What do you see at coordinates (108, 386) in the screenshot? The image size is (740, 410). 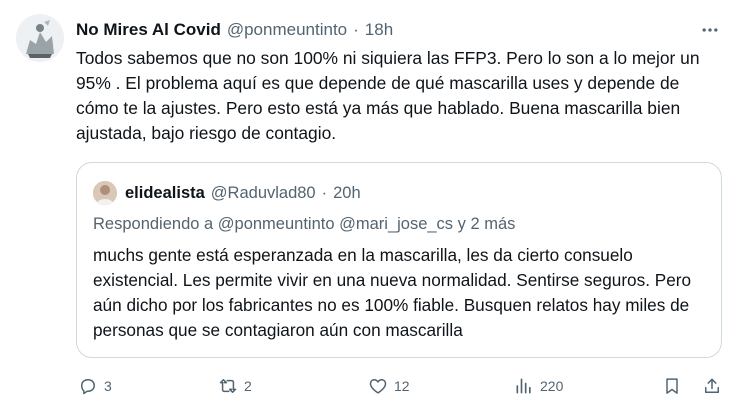 I see `reply-count: 3` at bounding box center [108, 386].